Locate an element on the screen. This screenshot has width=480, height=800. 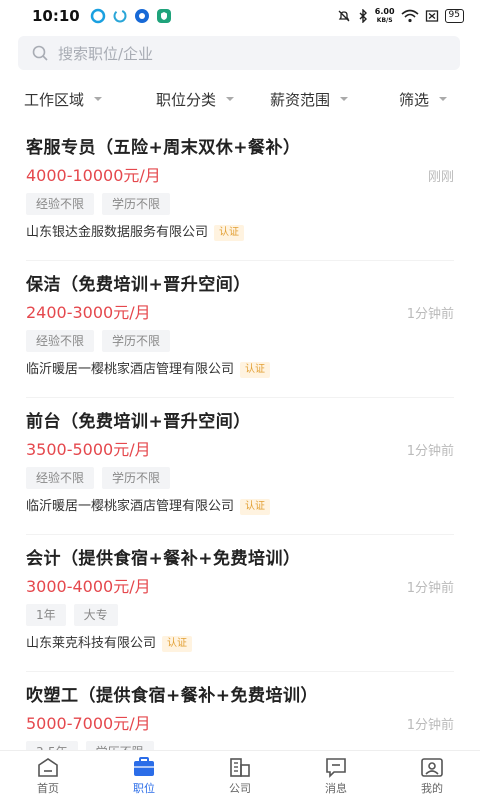
net-speed-value: 6.00 is located at coordinates (384, 11).